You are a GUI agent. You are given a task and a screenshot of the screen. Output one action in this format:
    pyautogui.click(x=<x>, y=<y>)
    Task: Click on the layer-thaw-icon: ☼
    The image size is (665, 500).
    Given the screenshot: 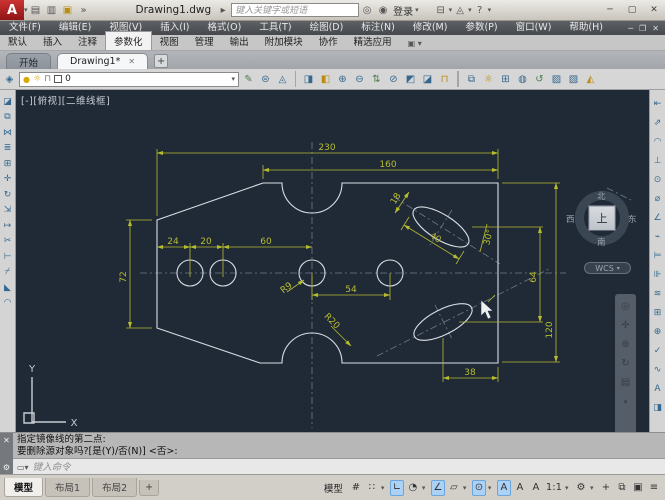 What is the action you would take?
    pyautogui.click(x=37, y=79)
    